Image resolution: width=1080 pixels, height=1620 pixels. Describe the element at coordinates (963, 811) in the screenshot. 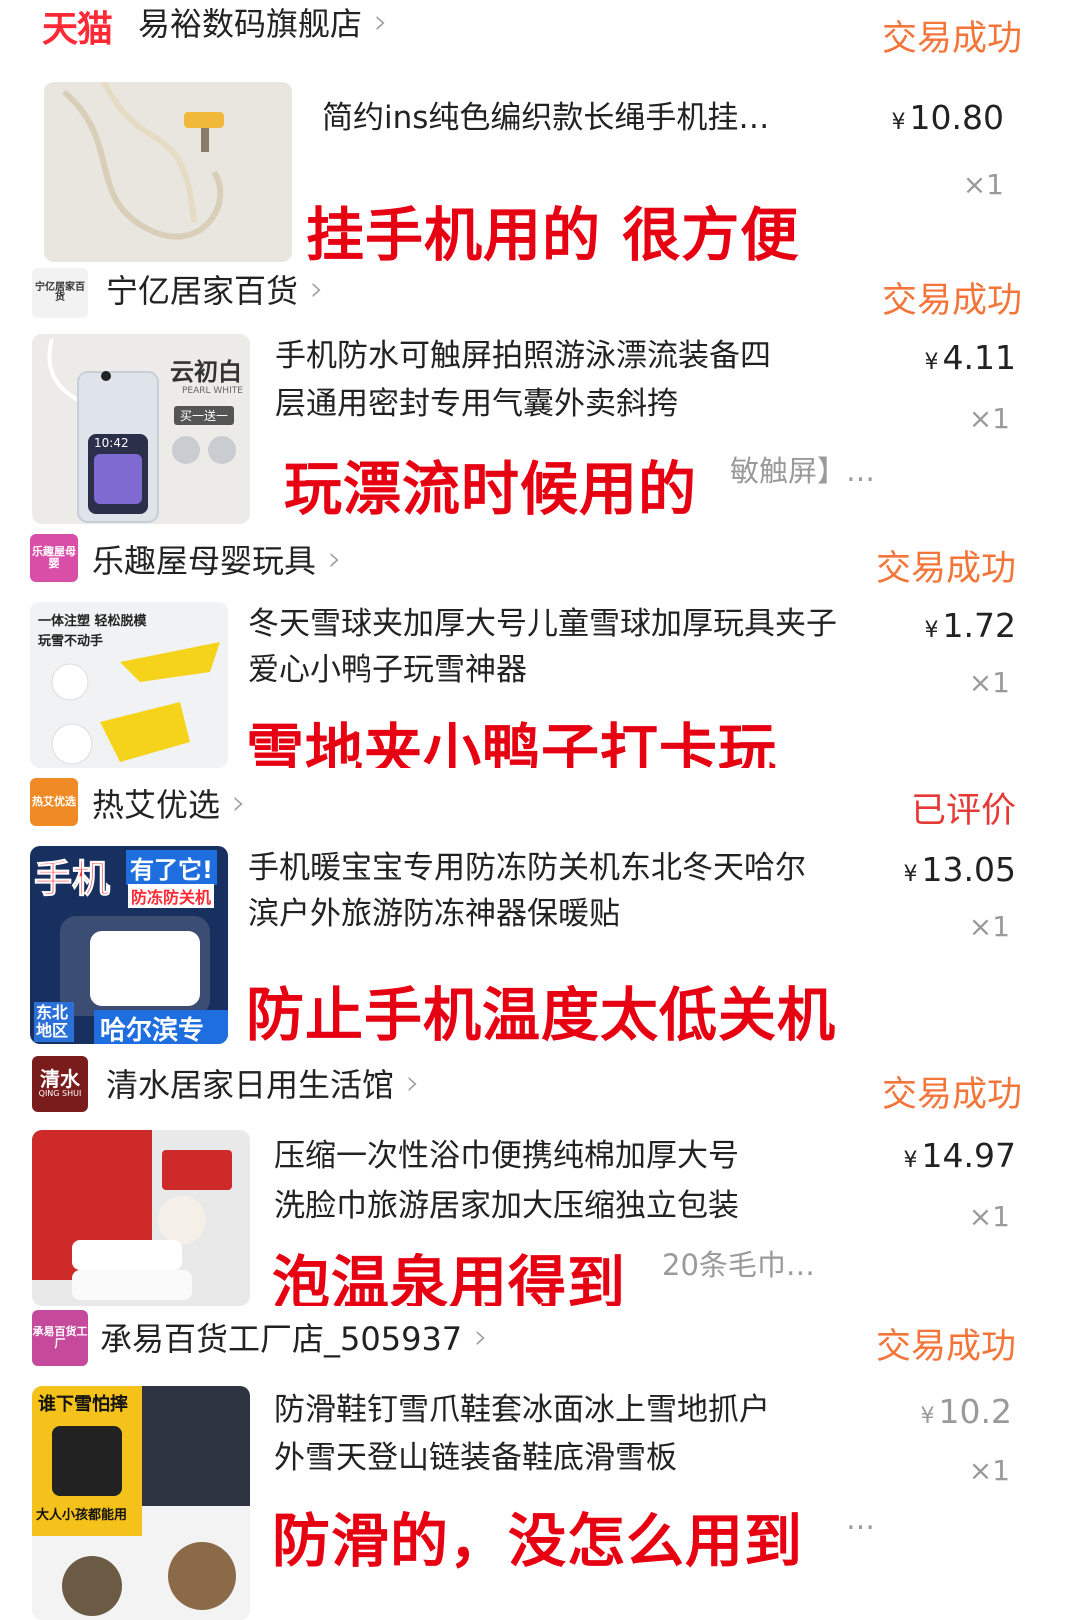

I see `order-status: 已评价` at that location.